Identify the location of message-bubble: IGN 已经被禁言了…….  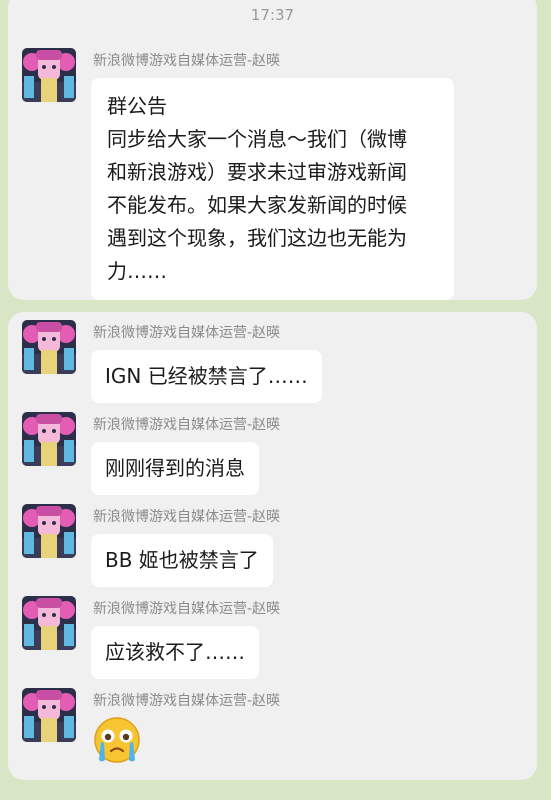
(206, 376).